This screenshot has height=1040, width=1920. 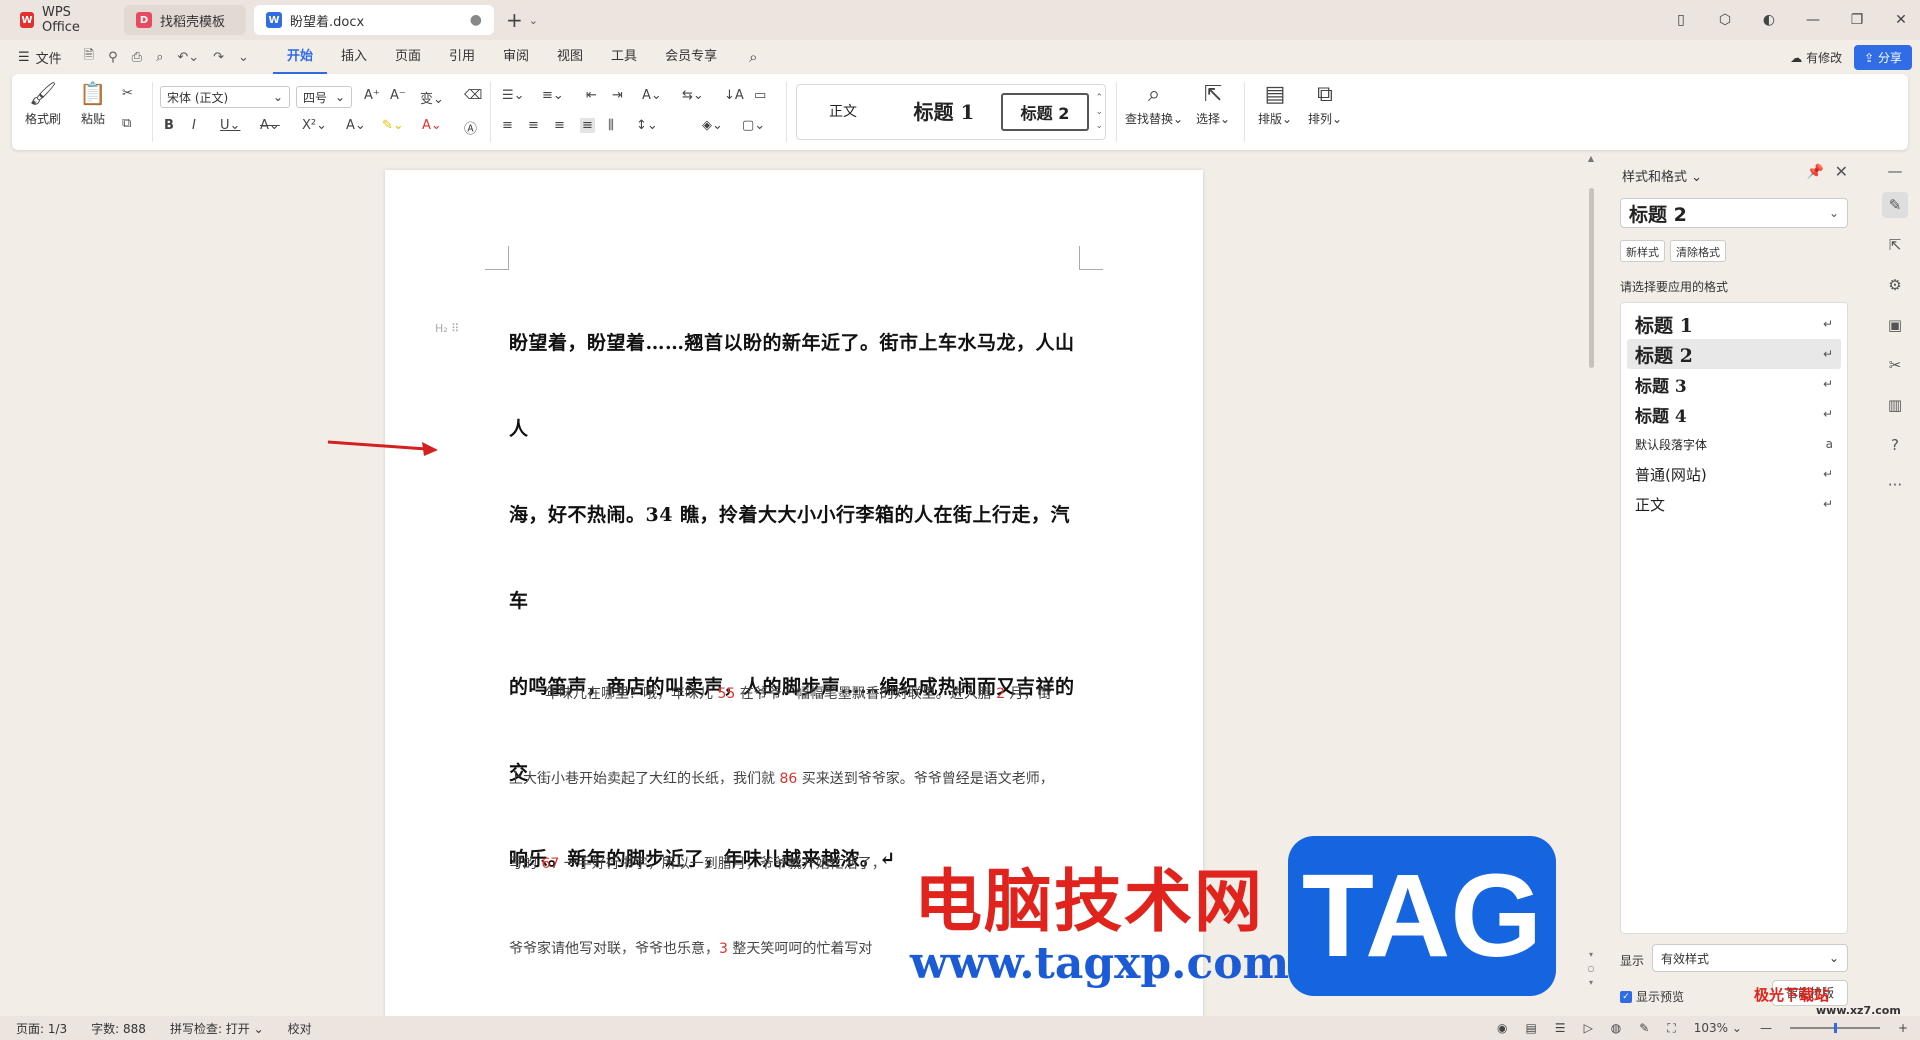 I want to click on search-icon: ⌕, so click(x=753, y=57).